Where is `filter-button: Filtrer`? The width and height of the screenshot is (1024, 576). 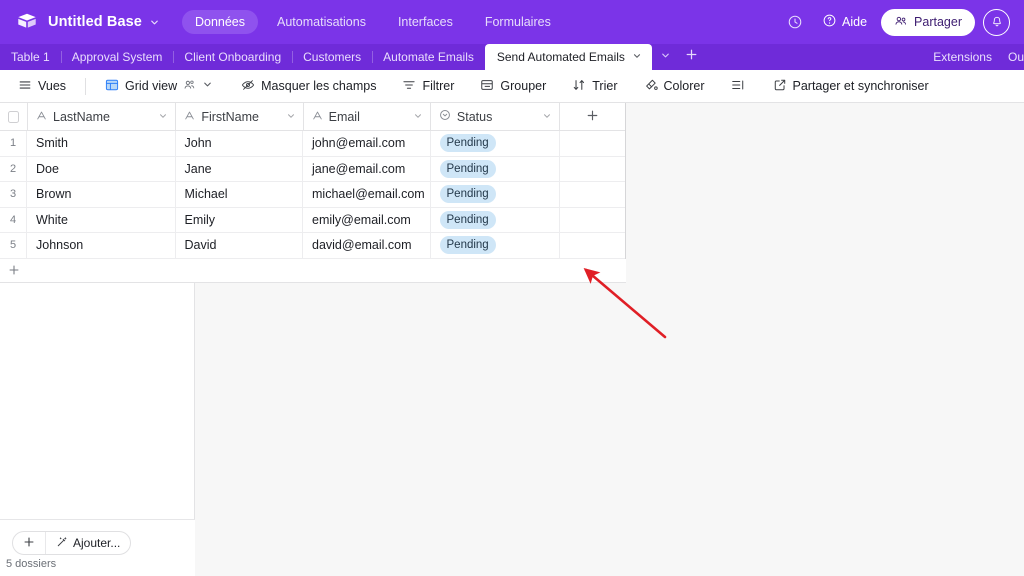 filter-button: Filtrer is located at coordinates (428, 86).